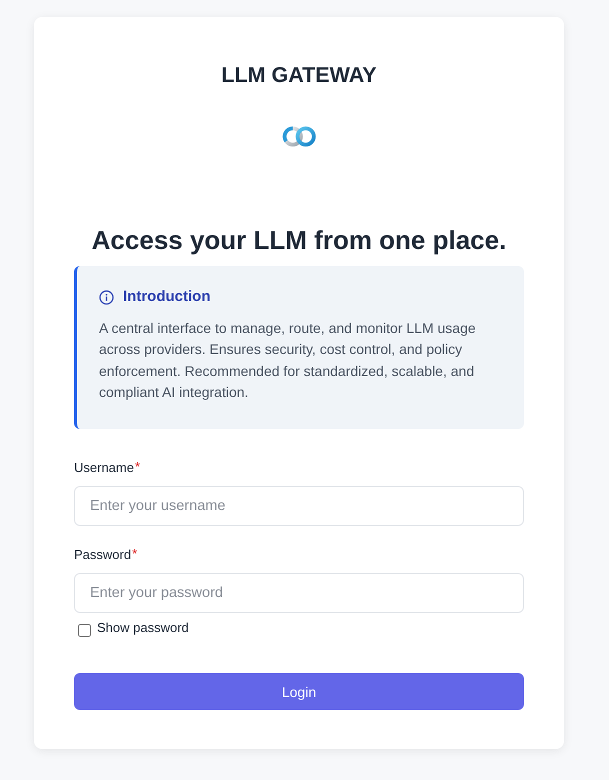  Describe the element at coordinates (299, 691) in the screenshot. I see `login-button: Login` at that location.